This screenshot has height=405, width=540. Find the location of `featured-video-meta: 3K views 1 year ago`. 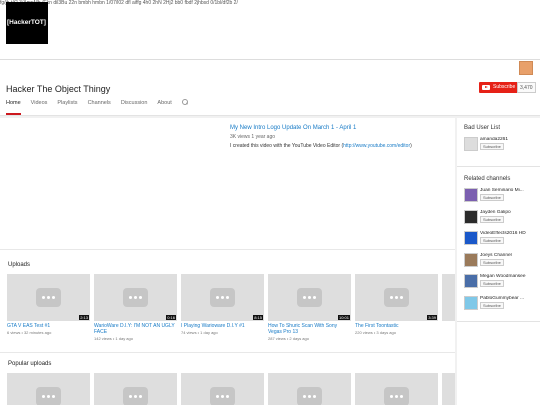

featured-video-meta: 3K views 1 year ago is located at coordinates (253, 137).